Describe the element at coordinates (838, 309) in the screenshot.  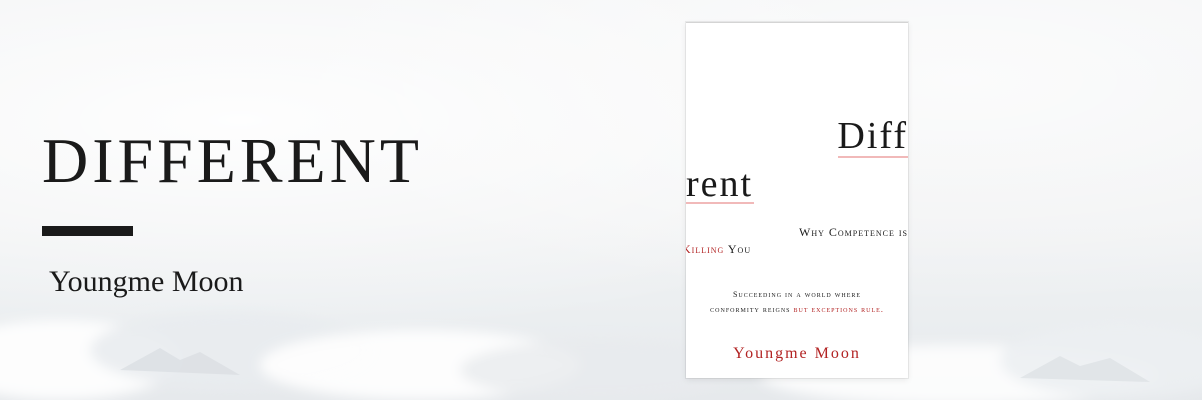
I see `cover-tagline-red: but exceptions rule.` at that location.